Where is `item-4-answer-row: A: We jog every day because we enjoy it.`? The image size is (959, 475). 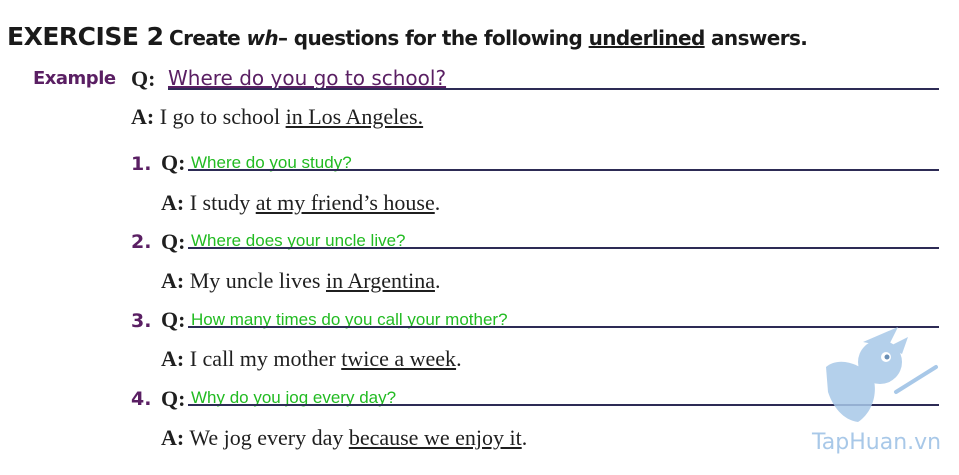 item-4-answer-row: A: We jog every day because we enjoy it. is located at coordinates (344, 437).